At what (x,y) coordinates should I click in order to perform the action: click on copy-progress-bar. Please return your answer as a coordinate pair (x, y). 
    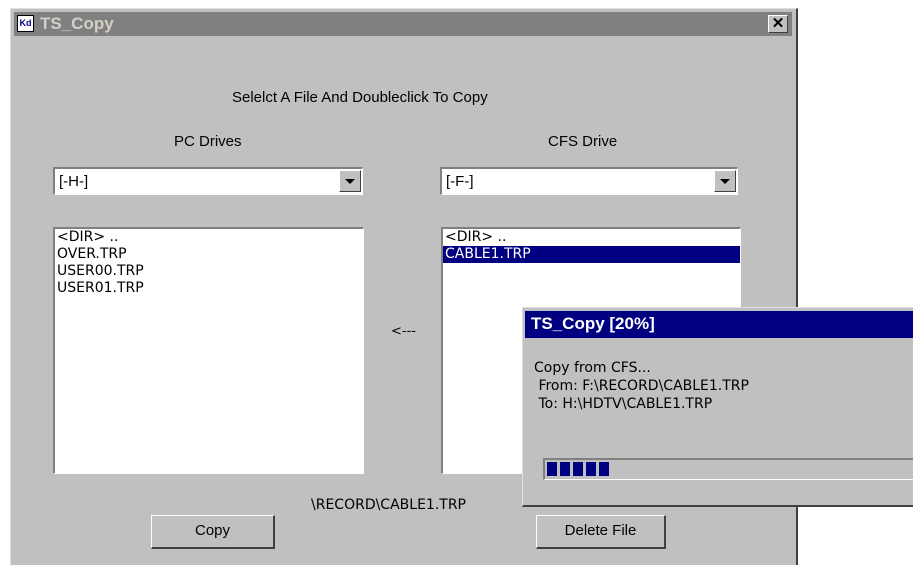
    Looking at the image, I should click on (728, 469).